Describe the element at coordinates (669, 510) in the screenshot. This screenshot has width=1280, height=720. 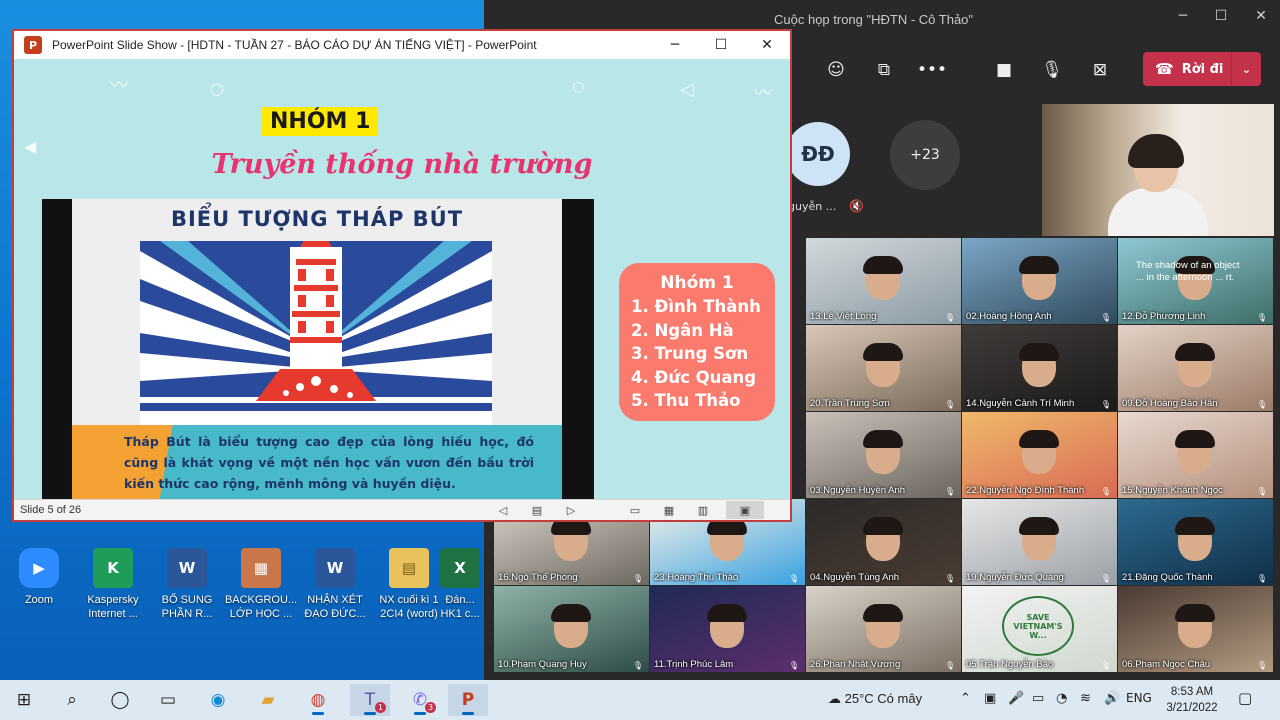
I see `slide-sorter-icon: ▦` at that location.